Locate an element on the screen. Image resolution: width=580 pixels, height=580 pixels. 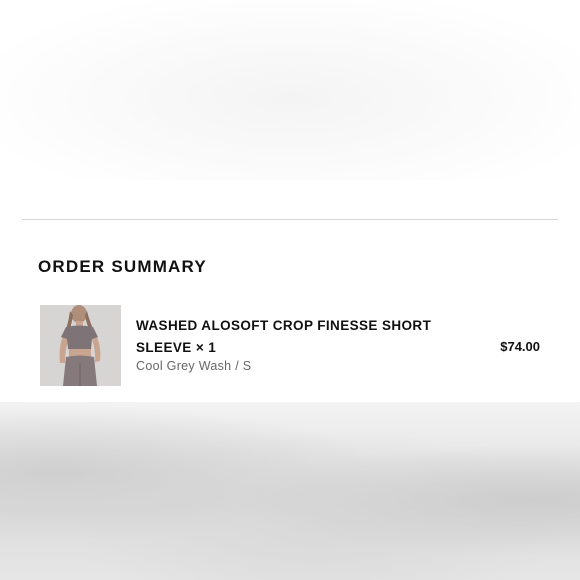
section-divider is located at coordinates (290, 219).